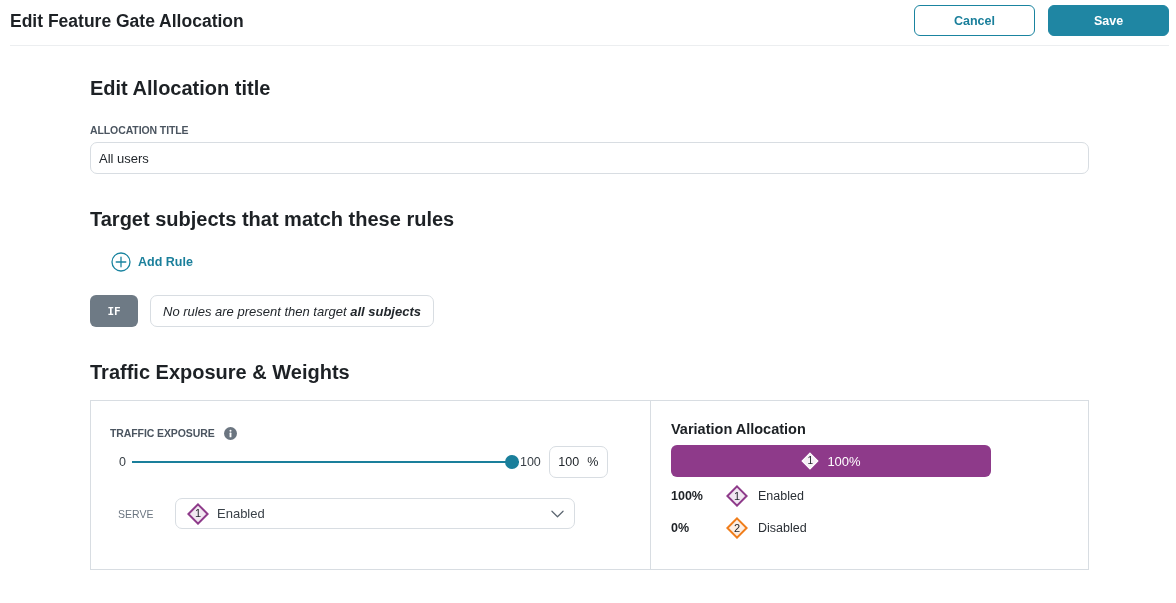 This screenshot has width=1176, height=603. Describe the element at coordinates (589, 158) in the screenshot. I see `title-input: All users` at that location.